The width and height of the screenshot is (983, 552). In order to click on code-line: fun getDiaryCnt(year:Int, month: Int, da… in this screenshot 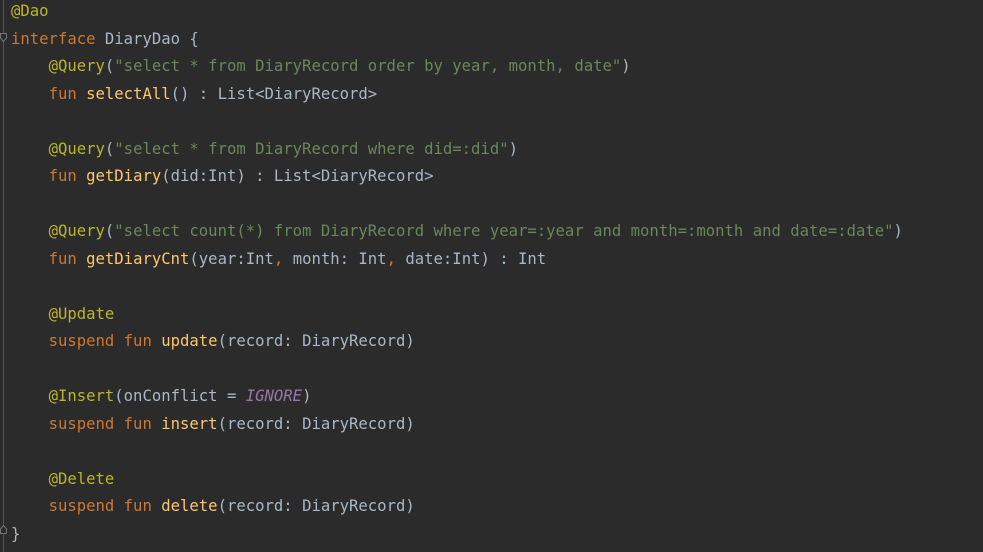, I will do `click(457, 260)`.